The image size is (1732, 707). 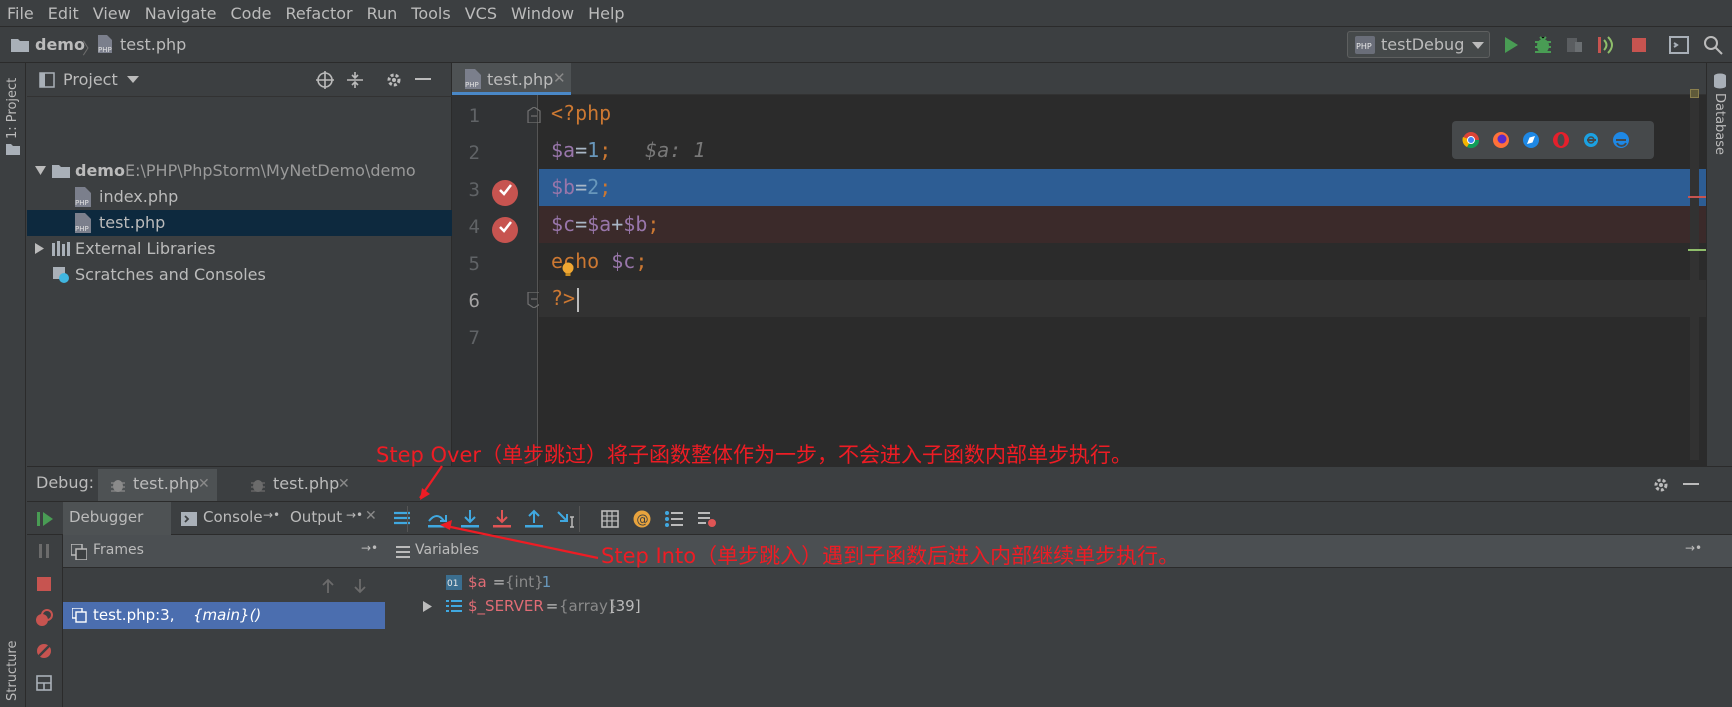 What do you see at coordinates (181, 13) in the screenshot?
I see `menu-navigate: Navigate` at bounding box center [181, 13].